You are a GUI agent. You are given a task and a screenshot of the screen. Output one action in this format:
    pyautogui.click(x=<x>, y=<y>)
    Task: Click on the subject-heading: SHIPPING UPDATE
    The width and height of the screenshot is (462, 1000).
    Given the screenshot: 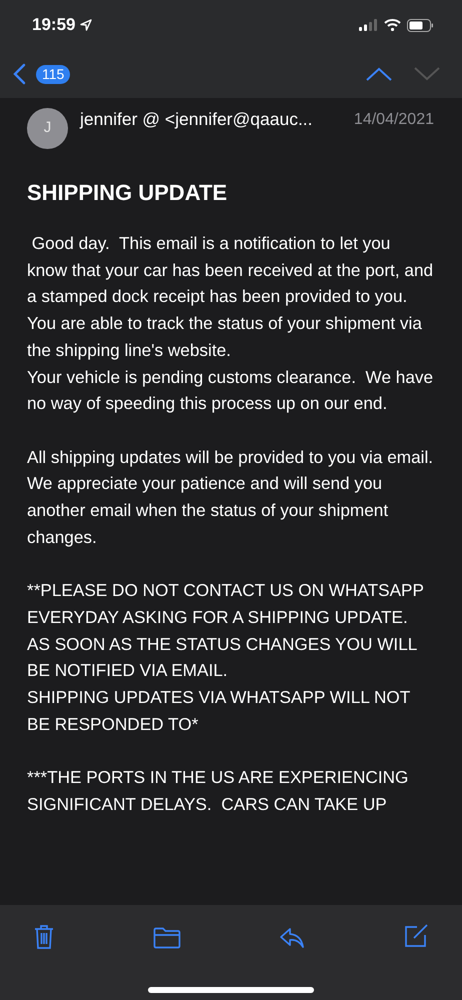 What is the action you would take?
    pyautogui.click(x=127, y=193)
    